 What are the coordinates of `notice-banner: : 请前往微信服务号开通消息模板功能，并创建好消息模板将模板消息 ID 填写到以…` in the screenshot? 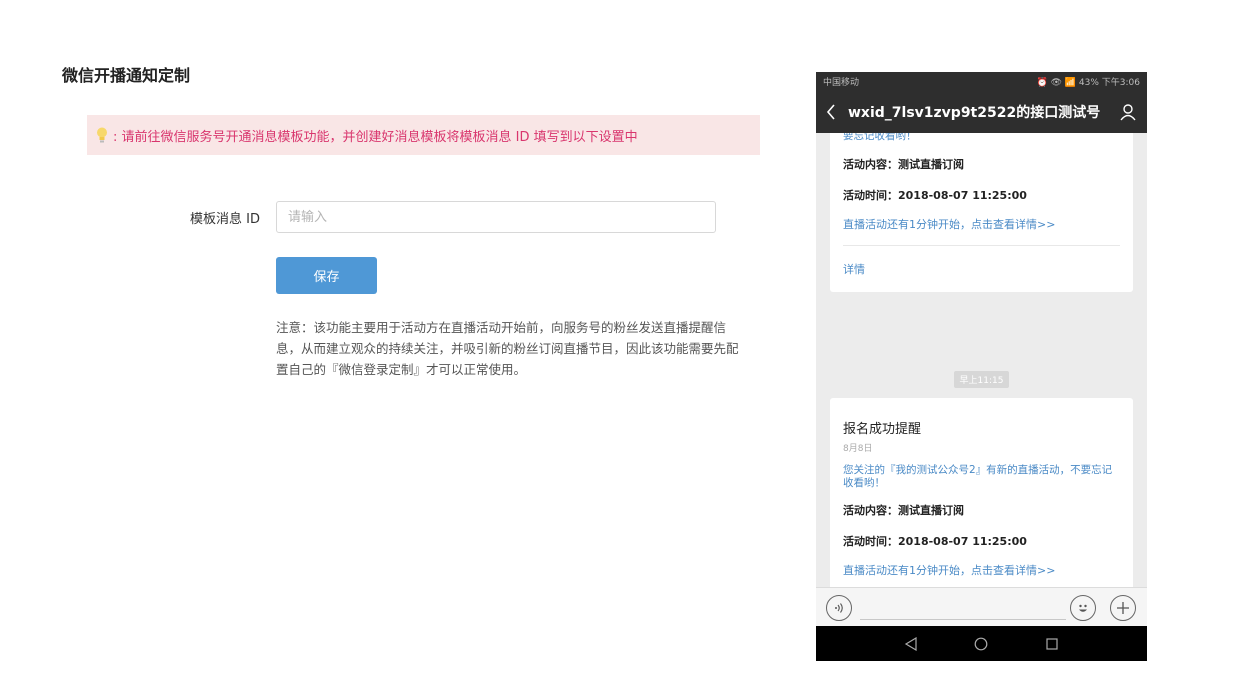 It's located at (423, 135).